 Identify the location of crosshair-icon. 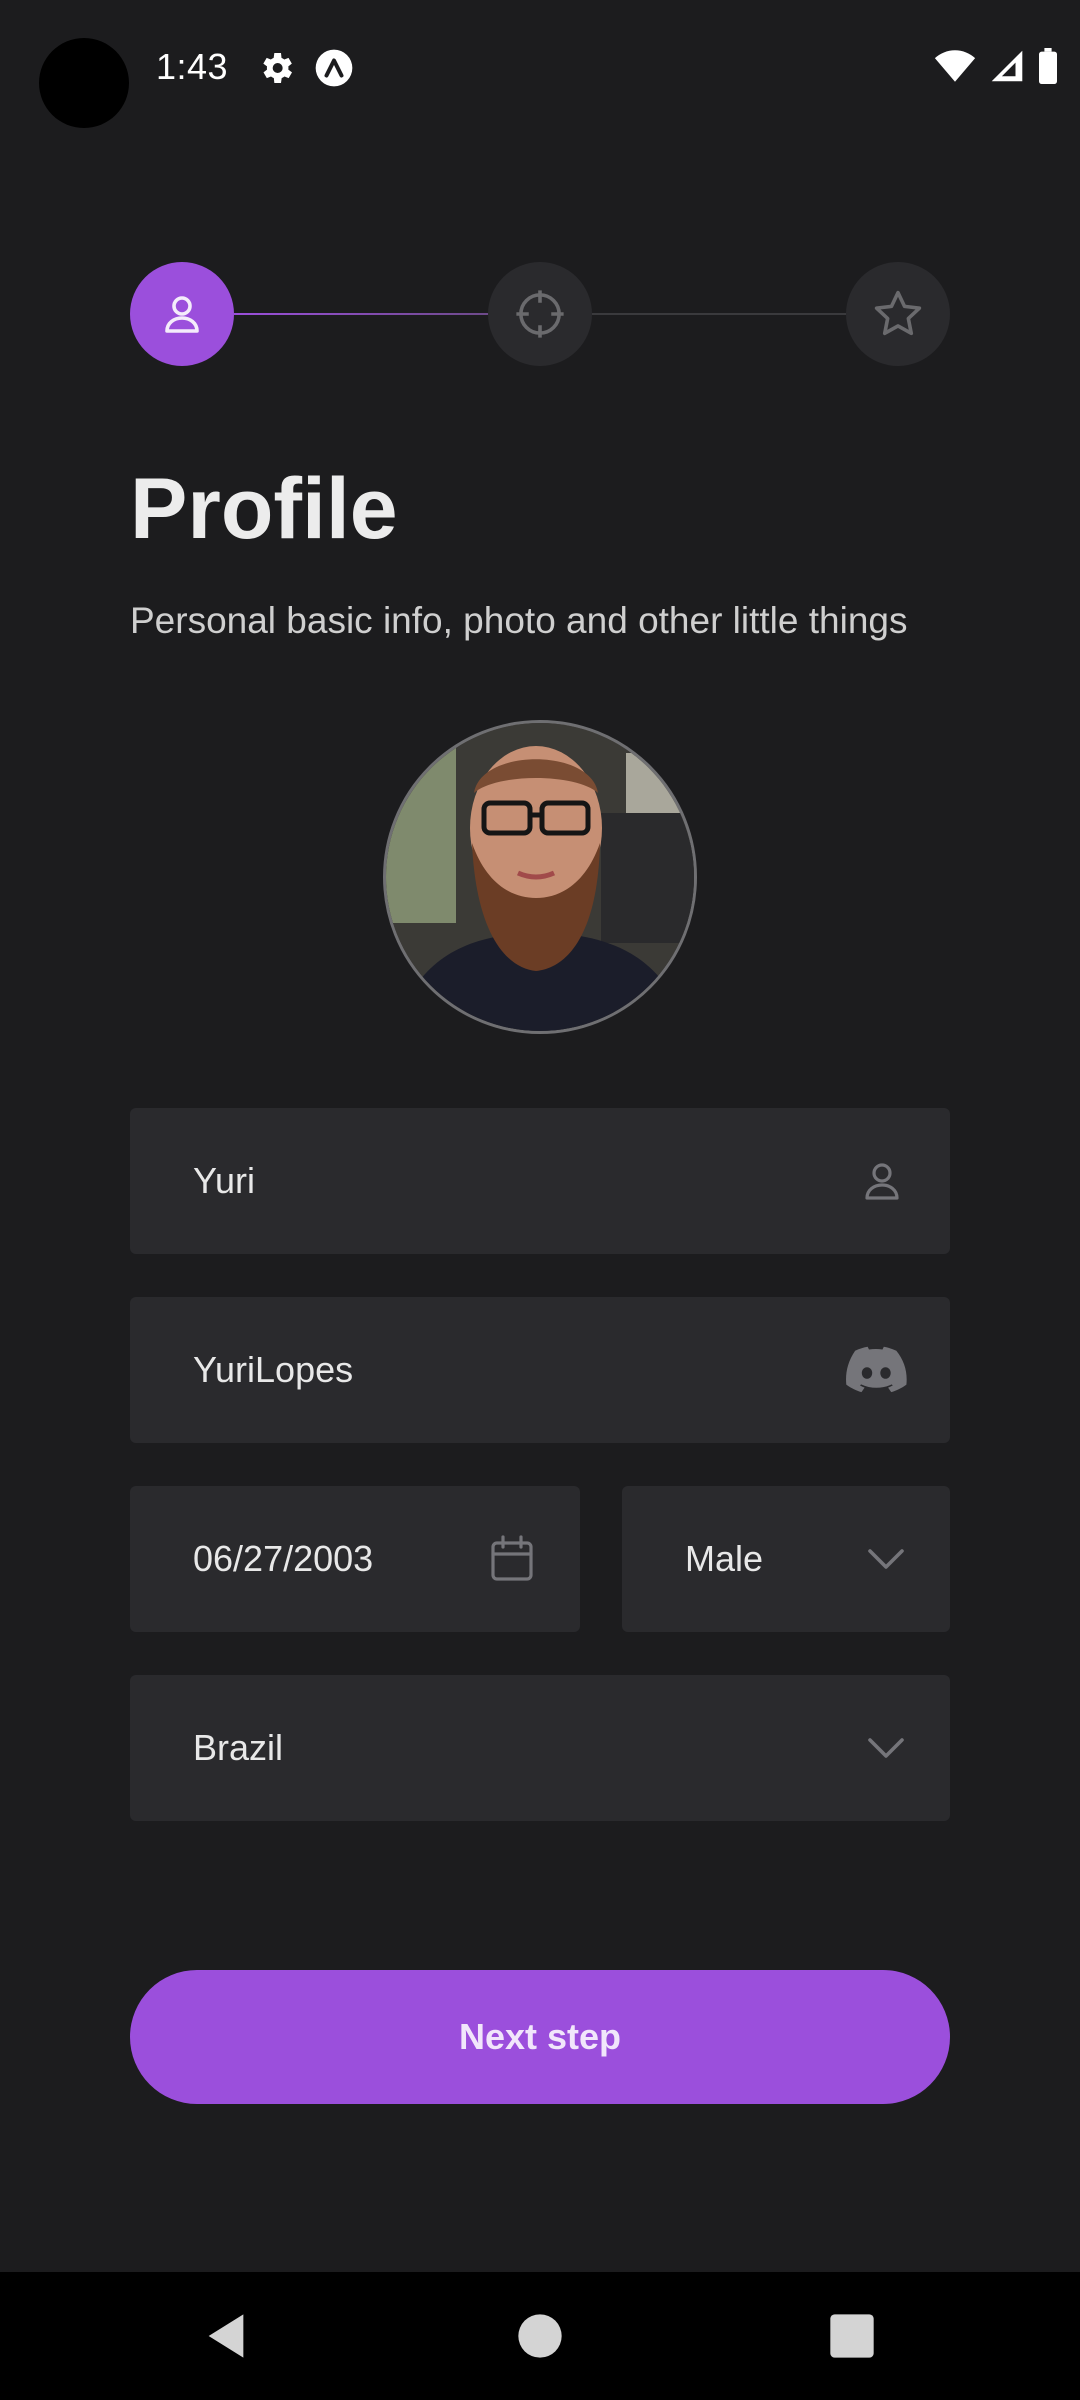
(540, 314).